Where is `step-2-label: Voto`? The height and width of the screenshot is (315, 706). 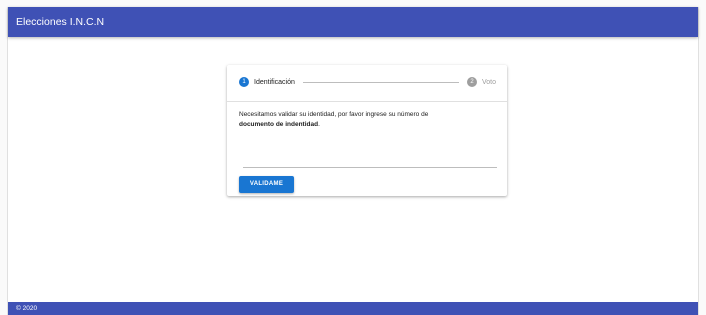 step-2-label: Voto is located at coordinates (489, 82).